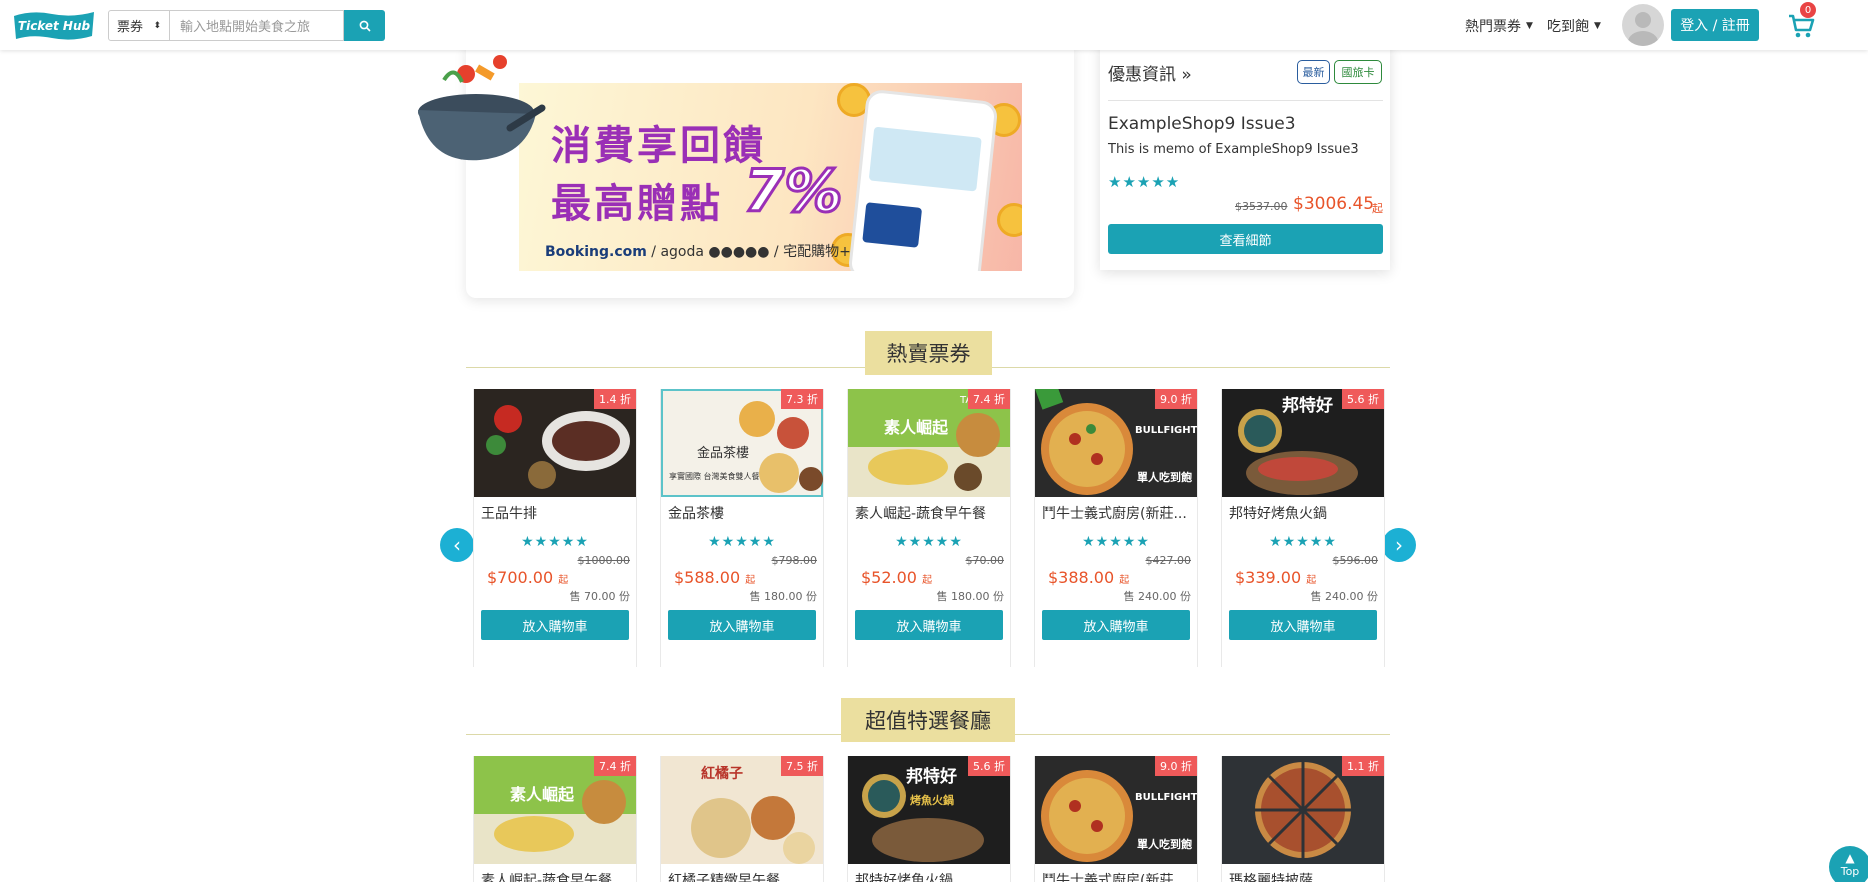  Describe the element at coordinates (457, 545) in the screenshot. I see `carousel-prev-button: ‹` at that location.